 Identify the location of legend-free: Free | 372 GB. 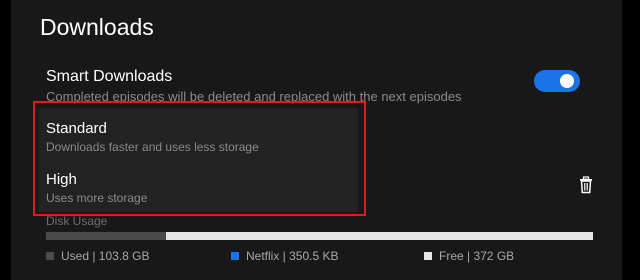
(469, 256).